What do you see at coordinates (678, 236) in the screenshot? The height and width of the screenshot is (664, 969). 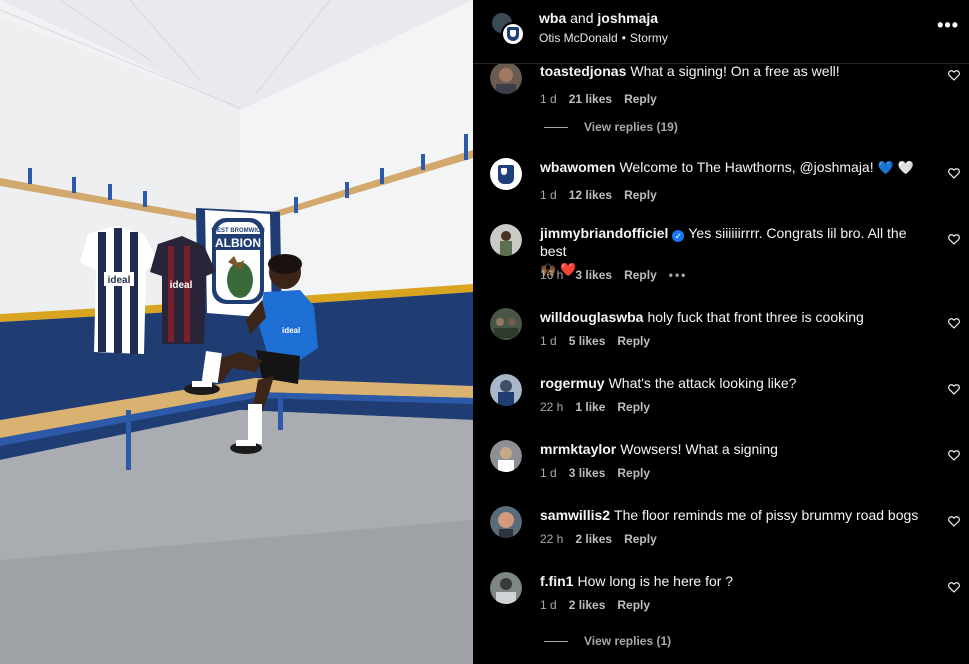 I see `verified-badge-icon: ✓` at bounding box center [678, 236].